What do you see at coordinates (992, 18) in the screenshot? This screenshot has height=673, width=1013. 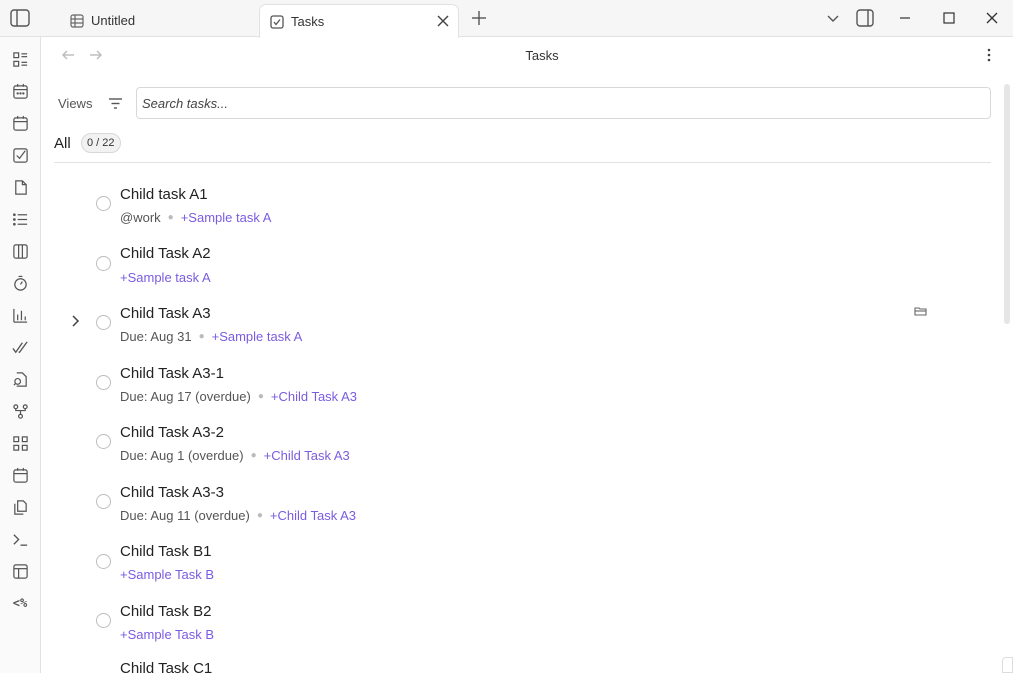 I see `window-close-icon` at bounding box center [992, 18].